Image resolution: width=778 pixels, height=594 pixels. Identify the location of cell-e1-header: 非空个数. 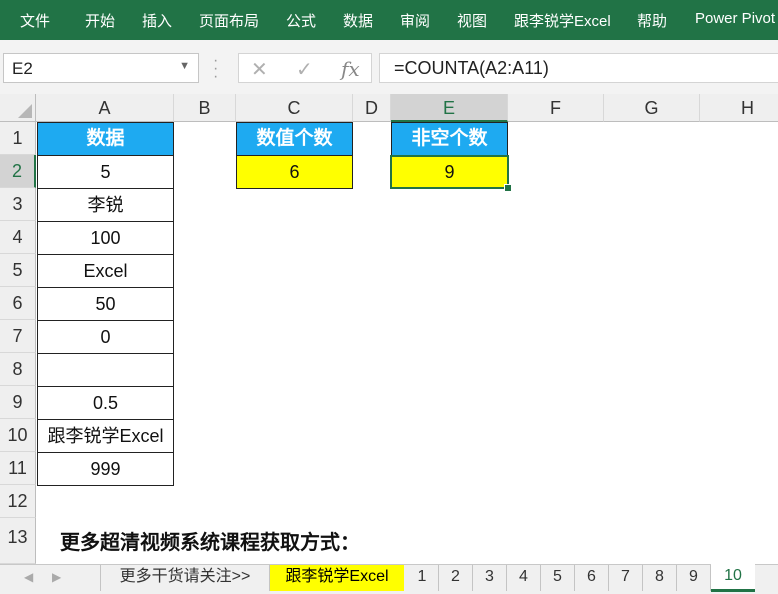
(449, 139).